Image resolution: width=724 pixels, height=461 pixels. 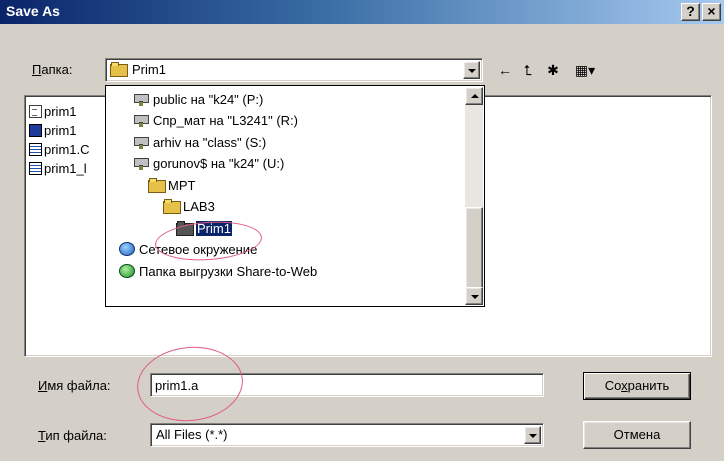 What do you see at coordinates (204, 229) in the screenshot?
I see `dropdown-item-prim1: Prim1` at bounding box center [204, 229].